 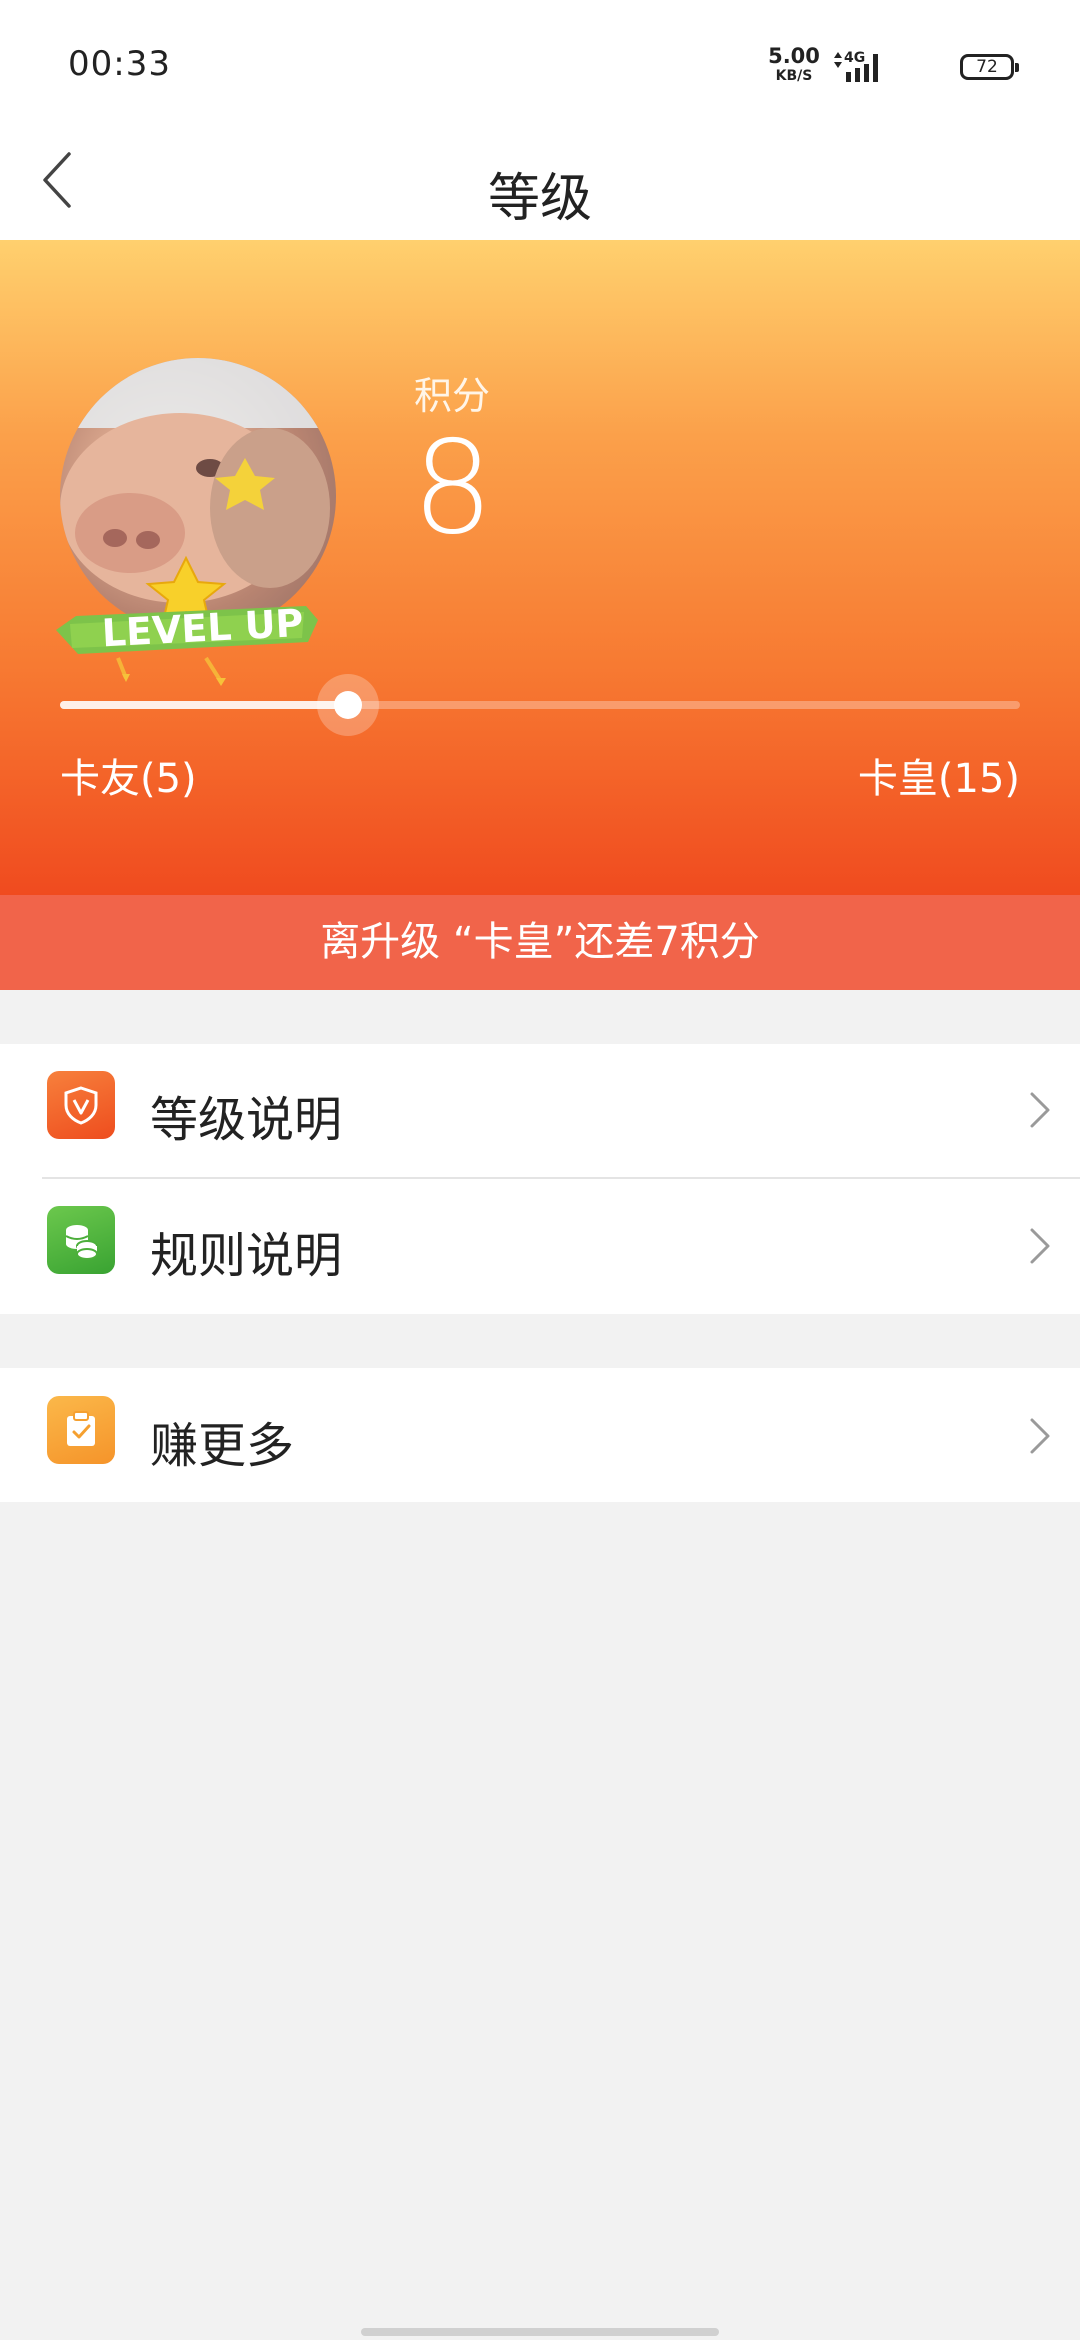 I want to click on menu-group-earn: 赚更多, so click(x=540, y=1435).